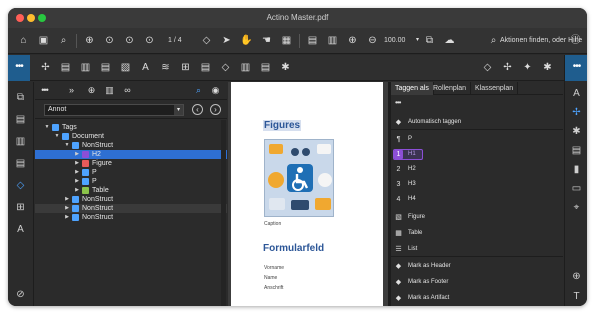 This screenshot has width=595, height=314. I want to click on next-page-icon: ⊙, so click(129, 40).